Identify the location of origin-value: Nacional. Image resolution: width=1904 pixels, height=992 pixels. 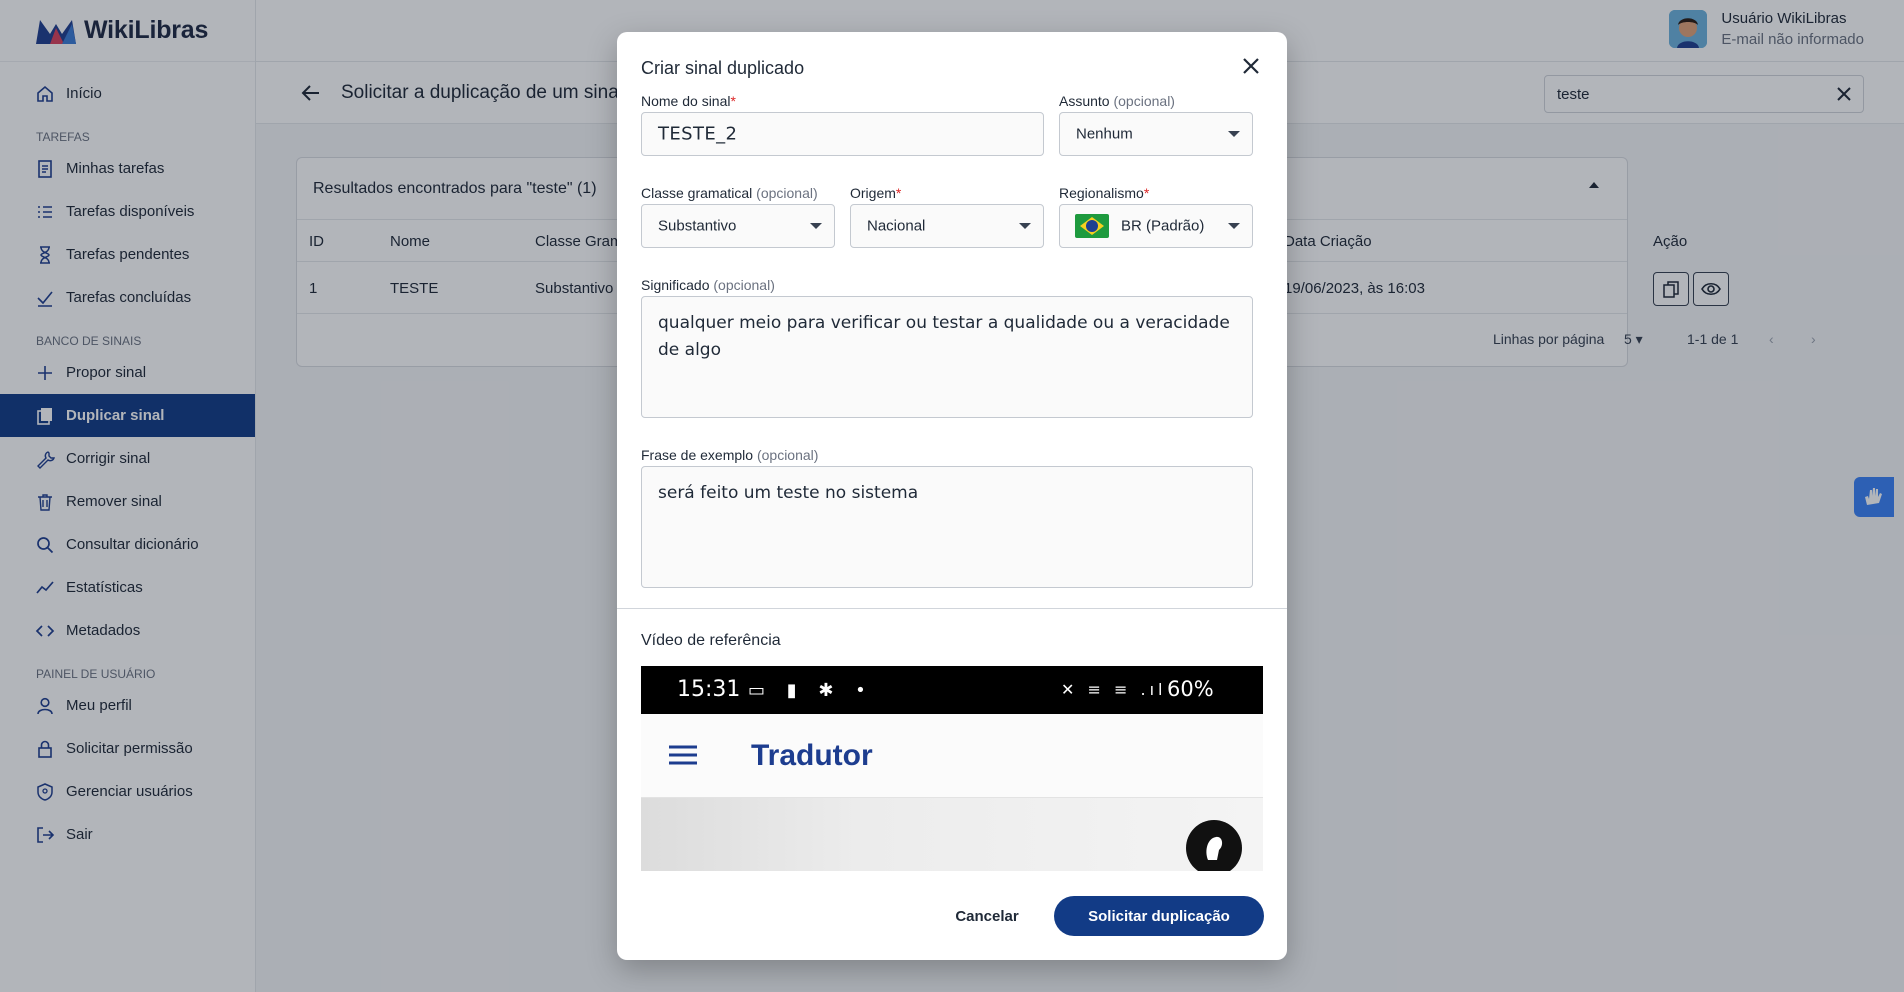
(896, 226).